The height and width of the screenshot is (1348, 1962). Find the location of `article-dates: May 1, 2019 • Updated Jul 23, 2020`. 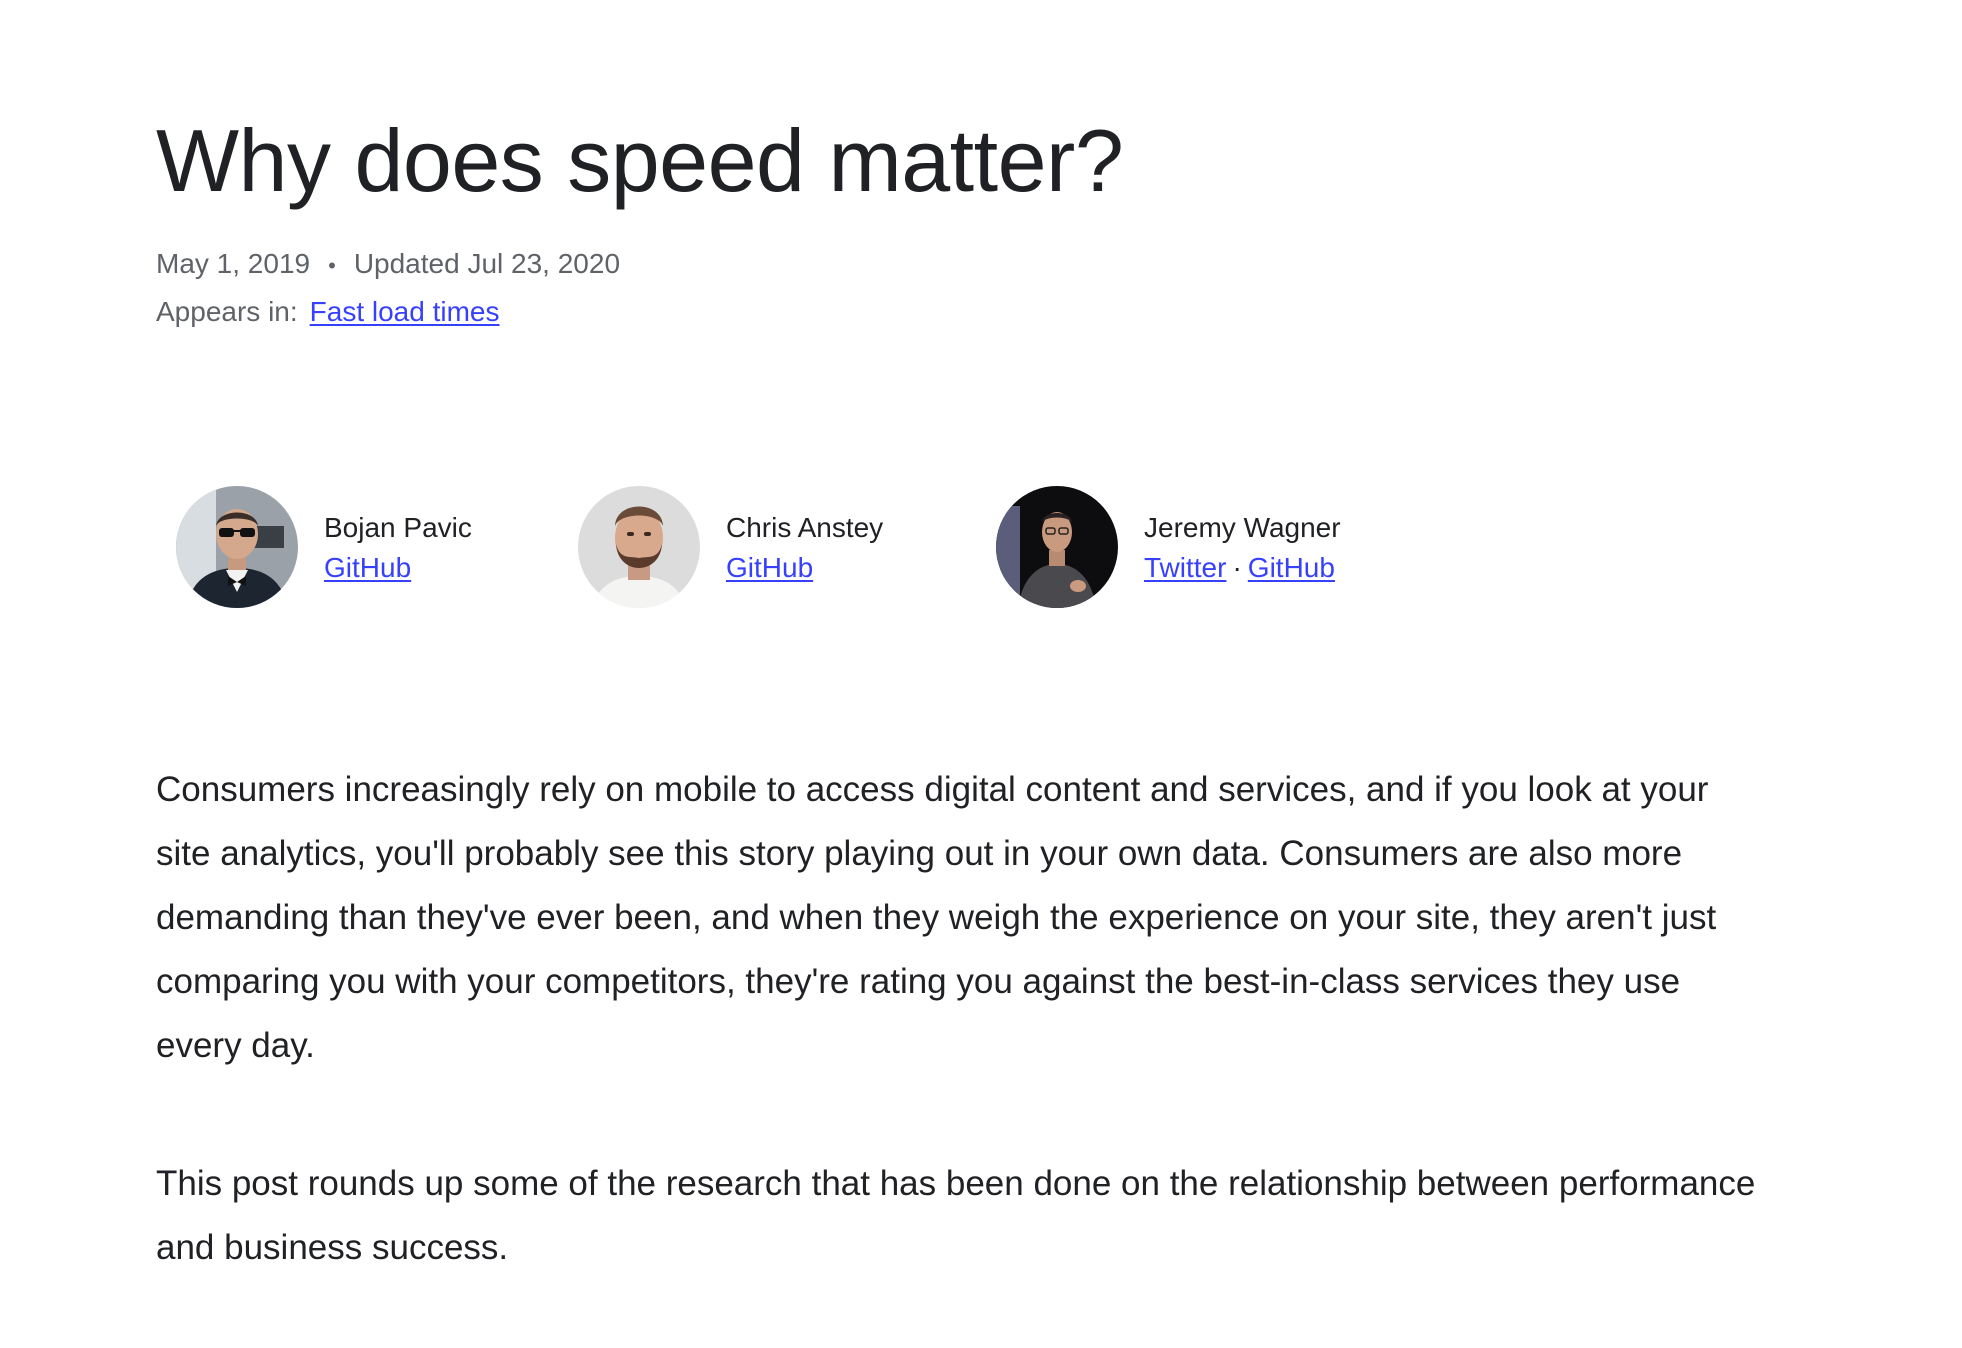

article-dates: May 1, 2019 • Updated Jul 23, 2020 is located at coordinates (388, 265).